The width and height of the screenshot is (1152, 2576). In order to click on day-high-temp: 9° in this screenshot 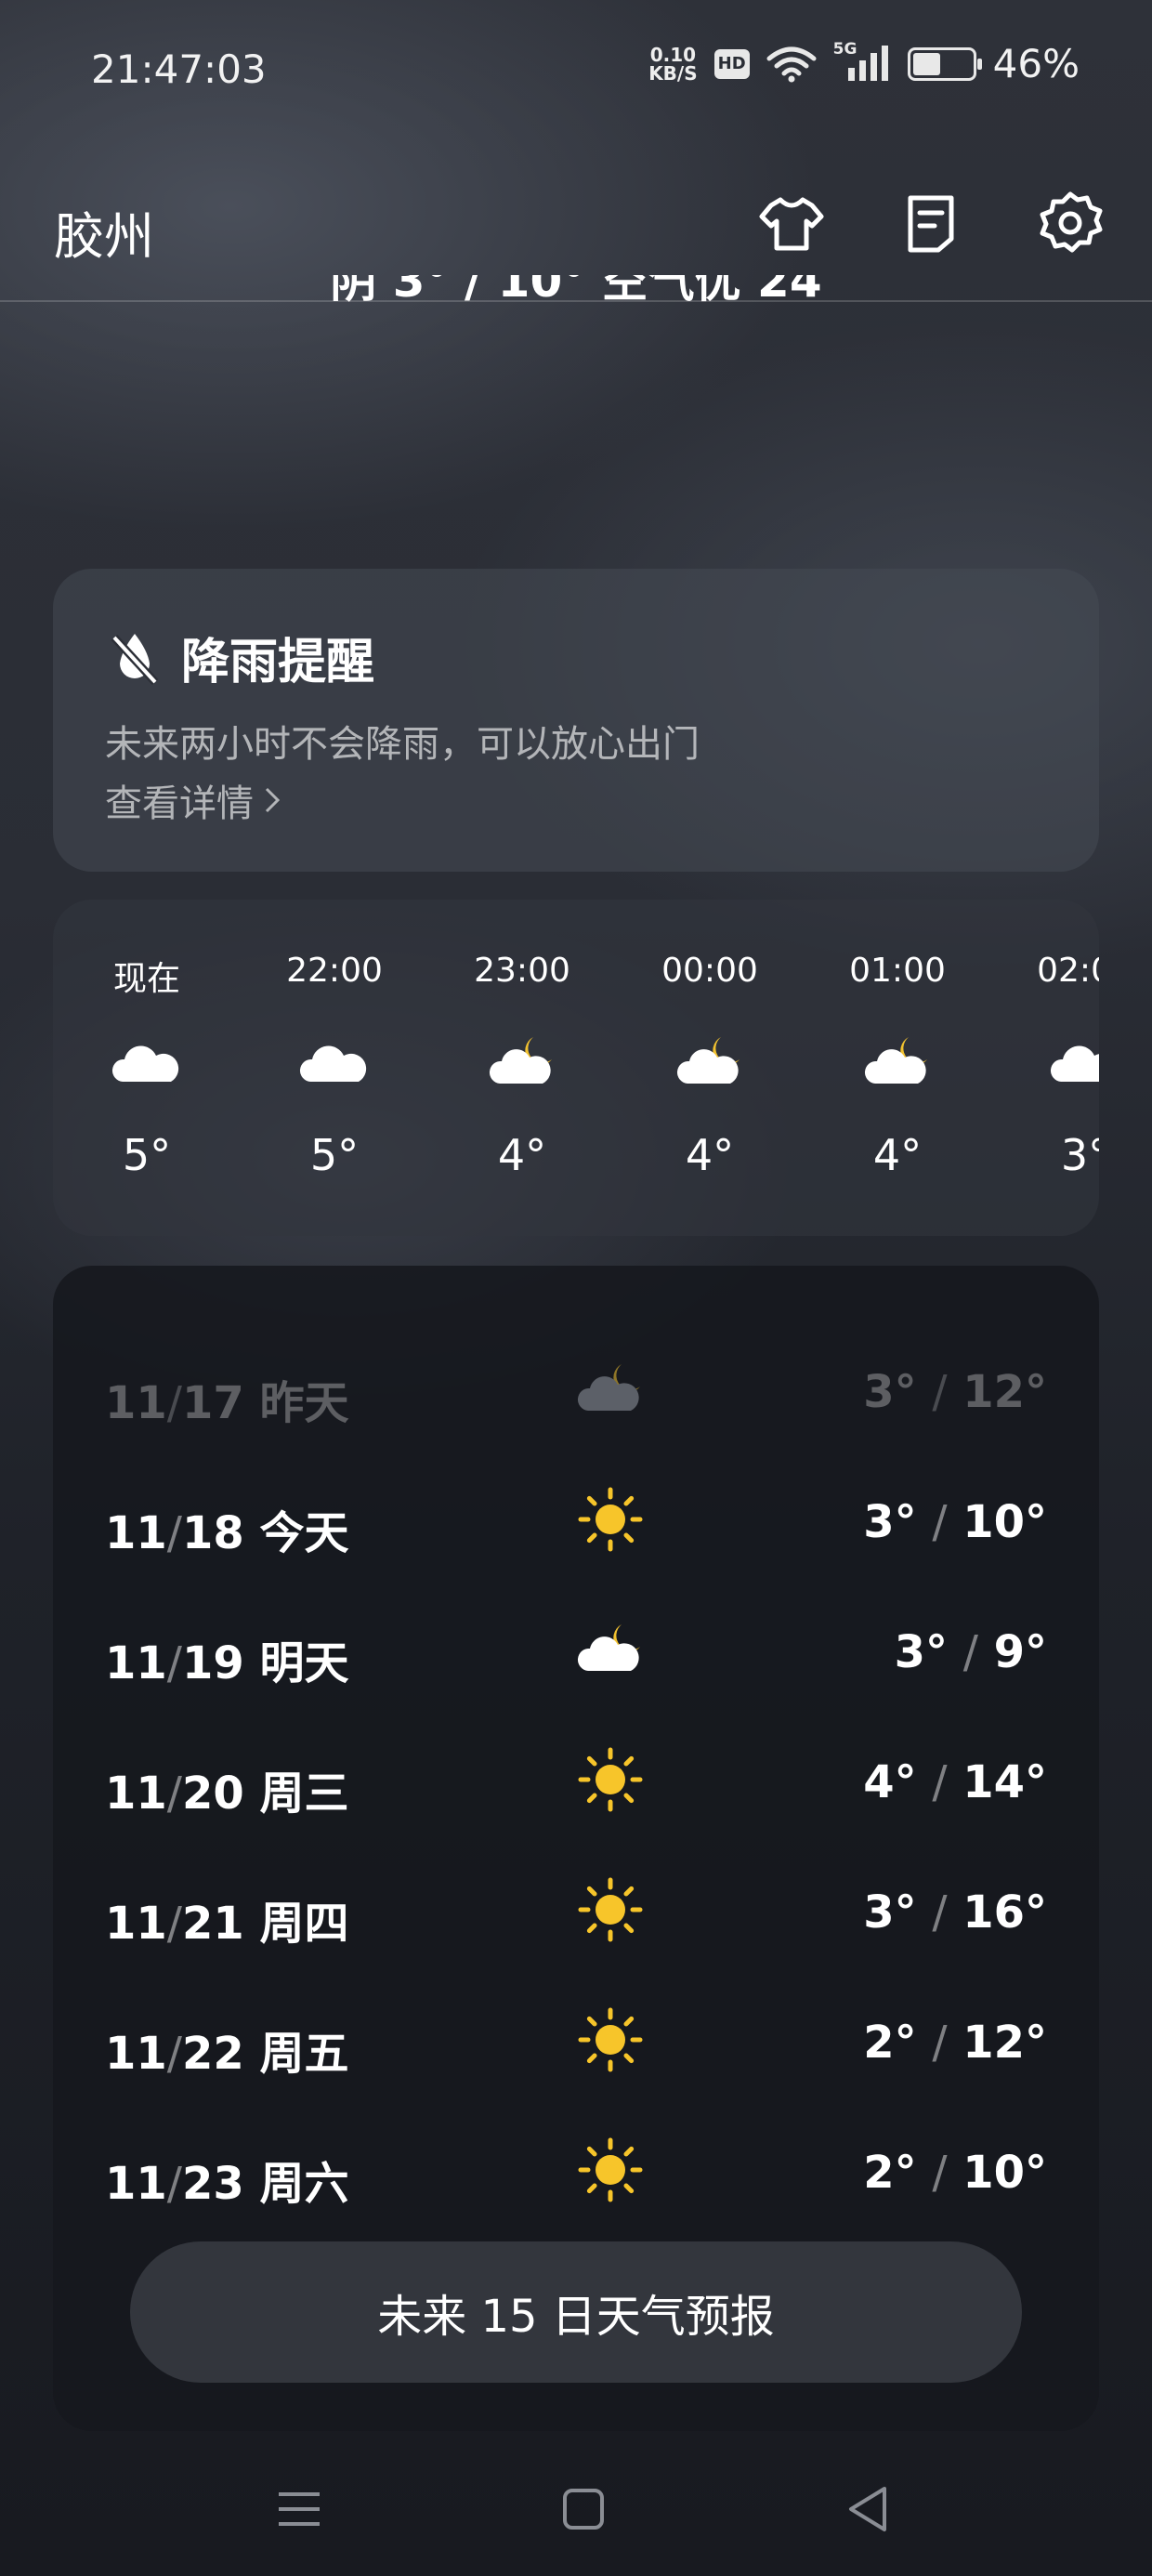, I will do `click(1020, 1652)`.